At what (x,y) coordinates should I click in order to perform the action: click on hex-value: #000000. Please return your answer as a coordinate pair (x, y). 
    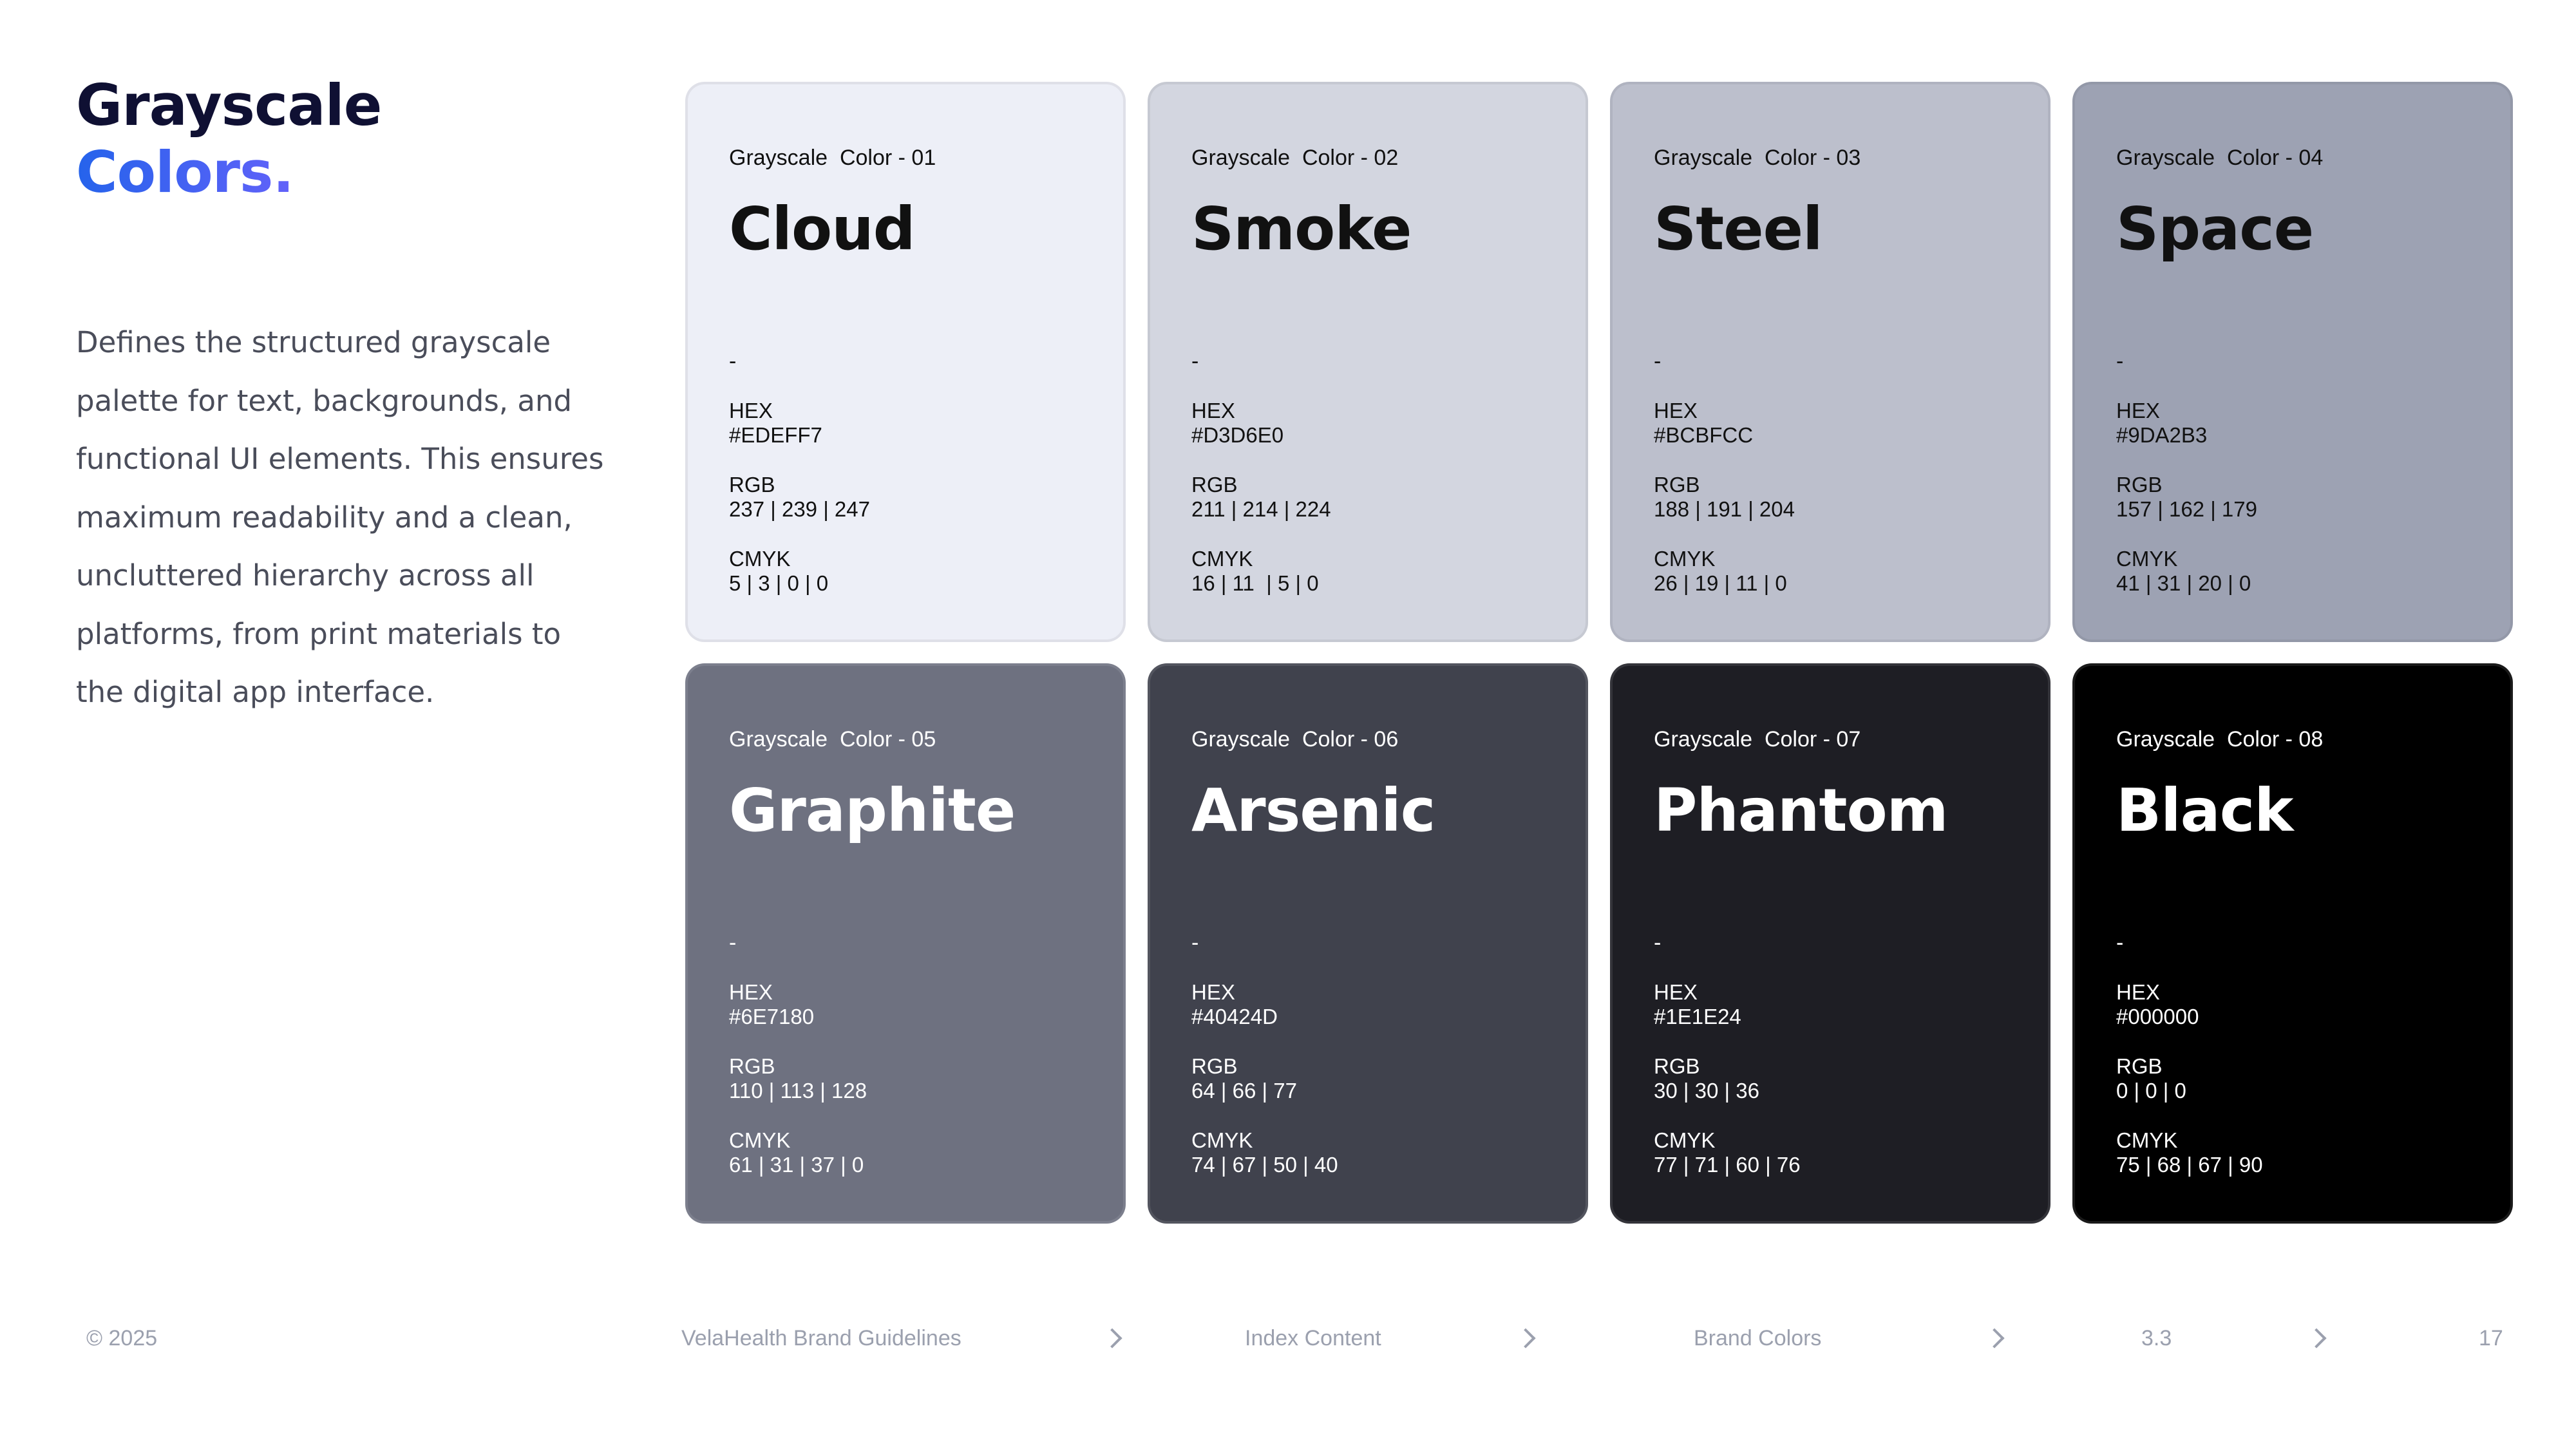
    Looking at the image, I should click on (2157, 1016).